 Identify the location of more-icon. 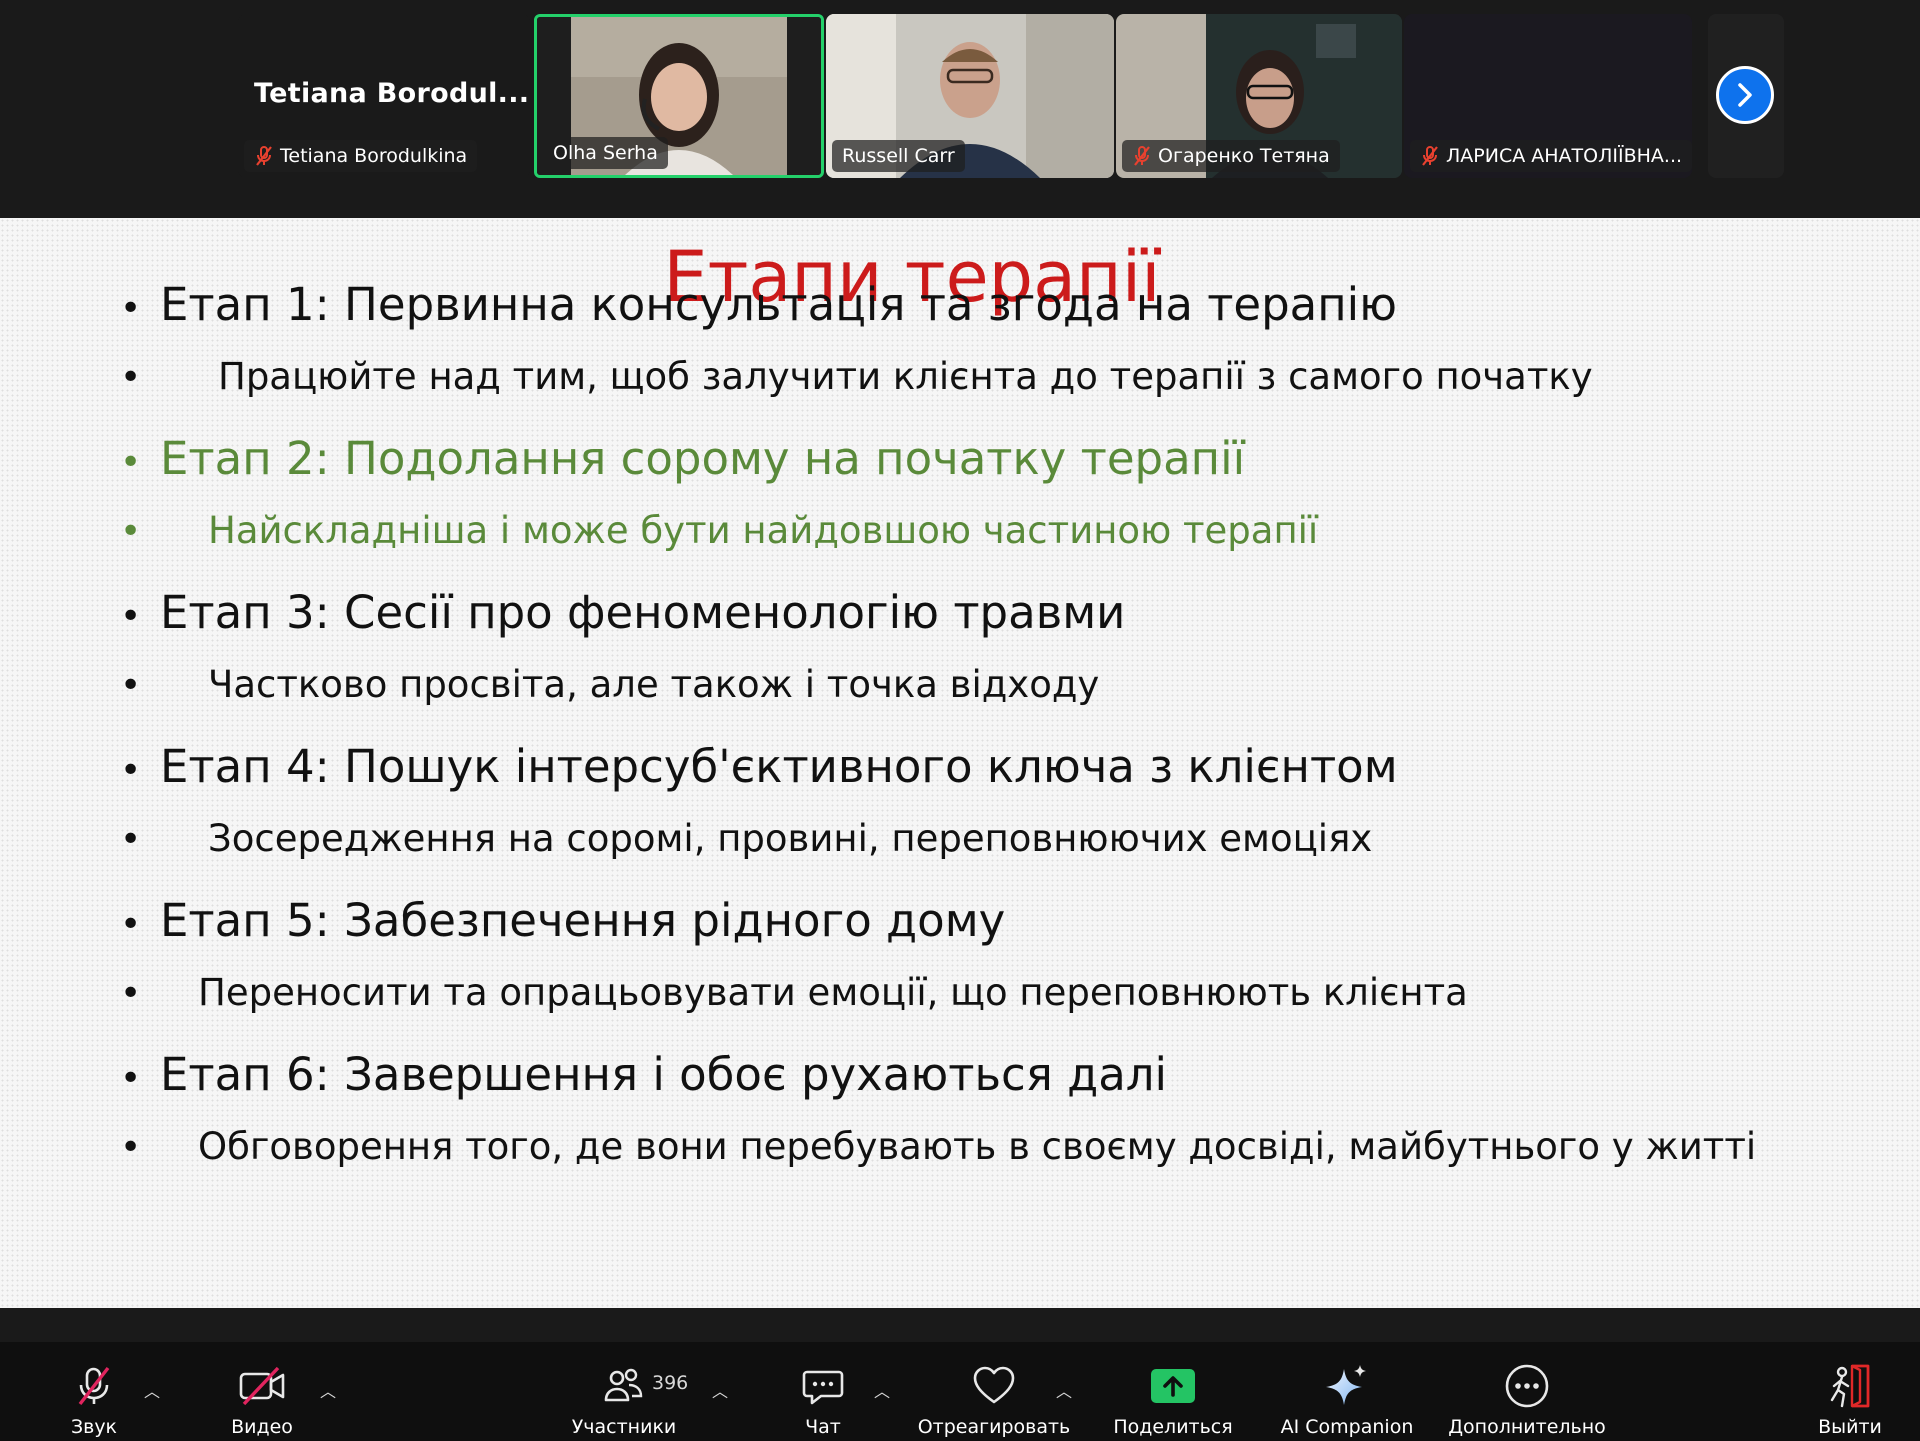
(1527, 1386).